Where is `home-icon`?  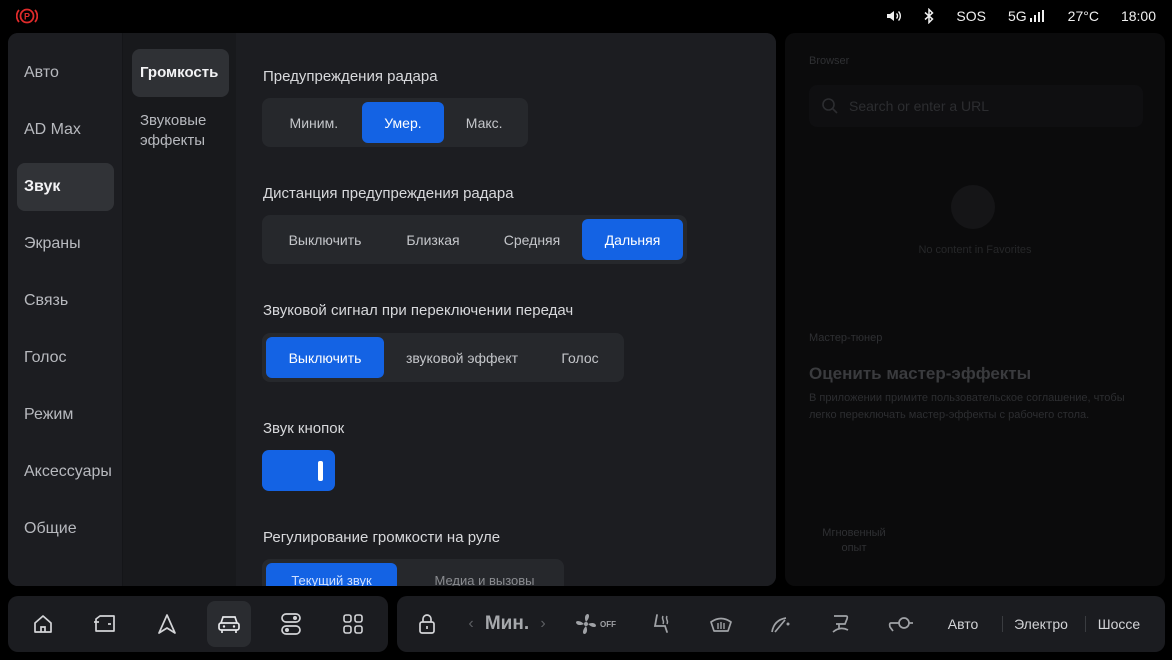
home-icon is located at coordinates (43, 624).